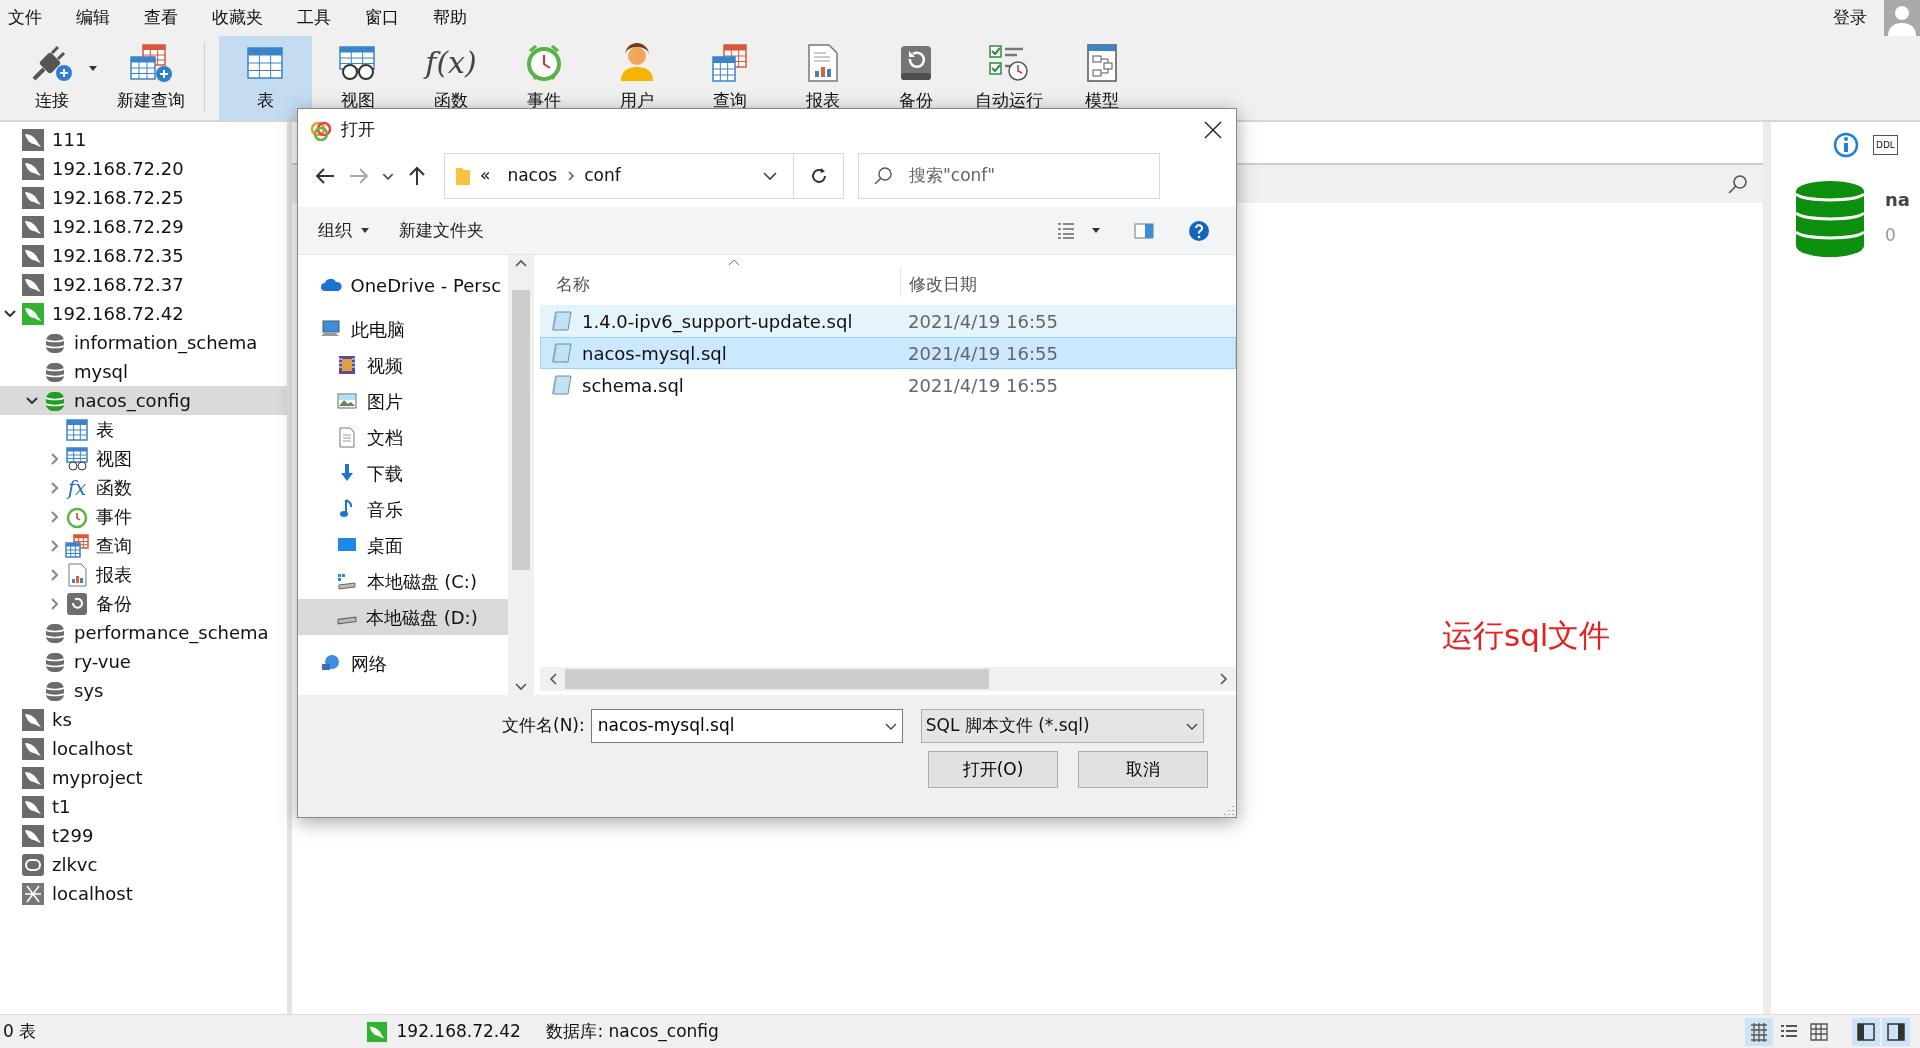 This screenshot has width=1920, height=1048. What do you see at coordinates (1885, 145) in the screenshot?
I see `ddl-button: DDL` at bounding box center [1885, 145].